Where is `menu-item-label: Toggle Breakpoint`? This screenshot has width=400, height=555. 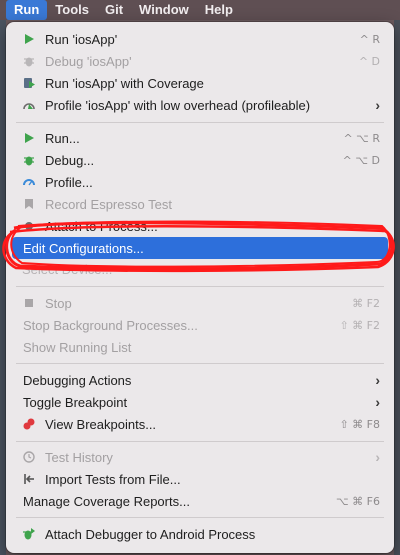 menu-item-label: Toggle Breakpoint is located at coordinates (75, 402).